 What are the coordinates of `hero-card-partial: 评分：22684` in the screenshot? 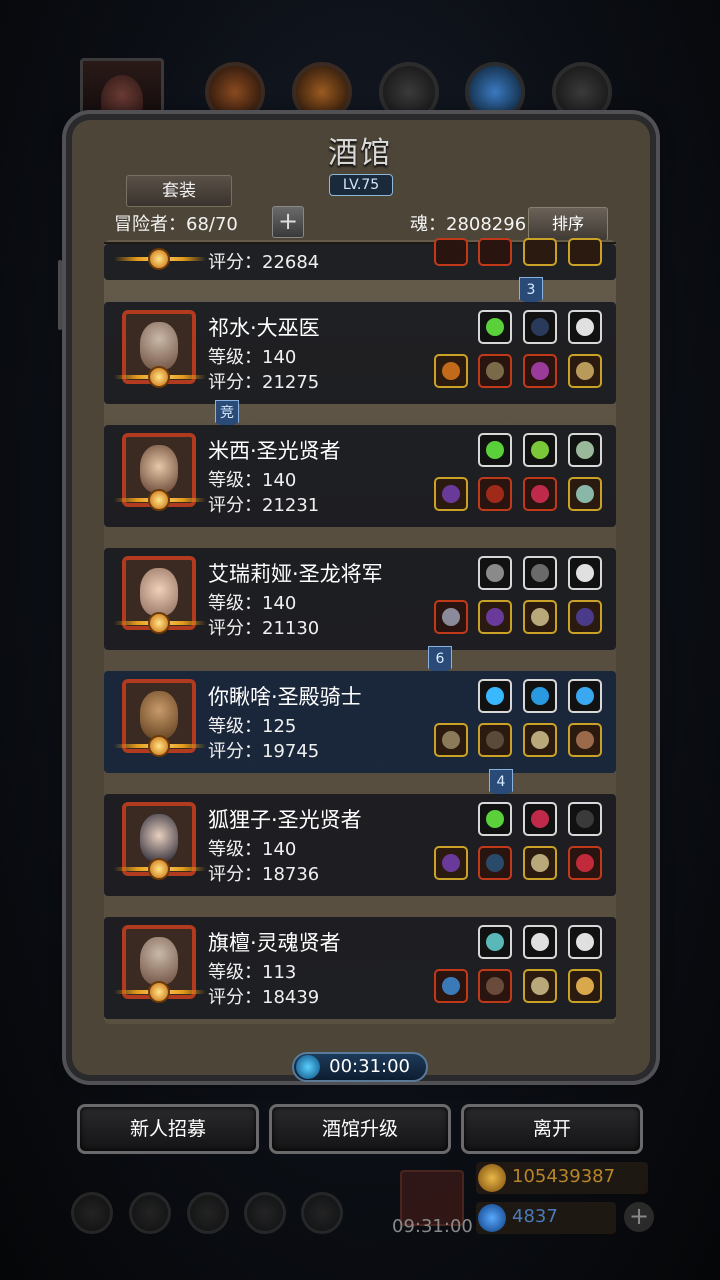 It's located at (360, 259).